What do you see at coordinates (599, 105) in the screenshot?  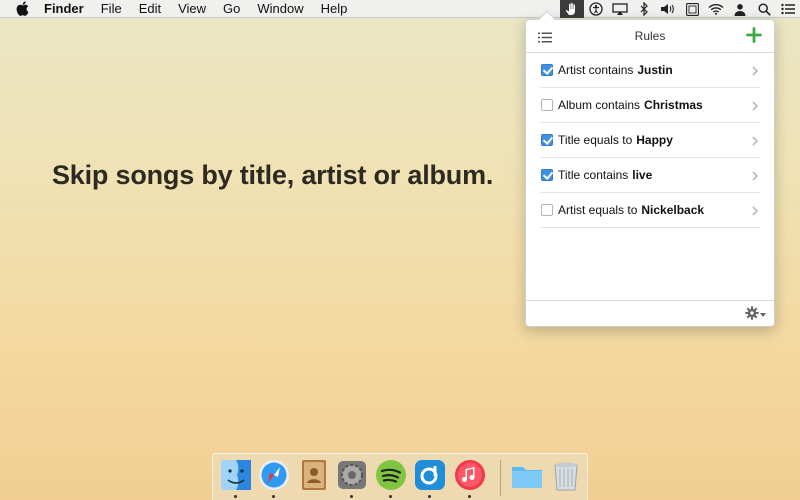 I see `rule-condition: Album contains` at bounding box center [599, 105].